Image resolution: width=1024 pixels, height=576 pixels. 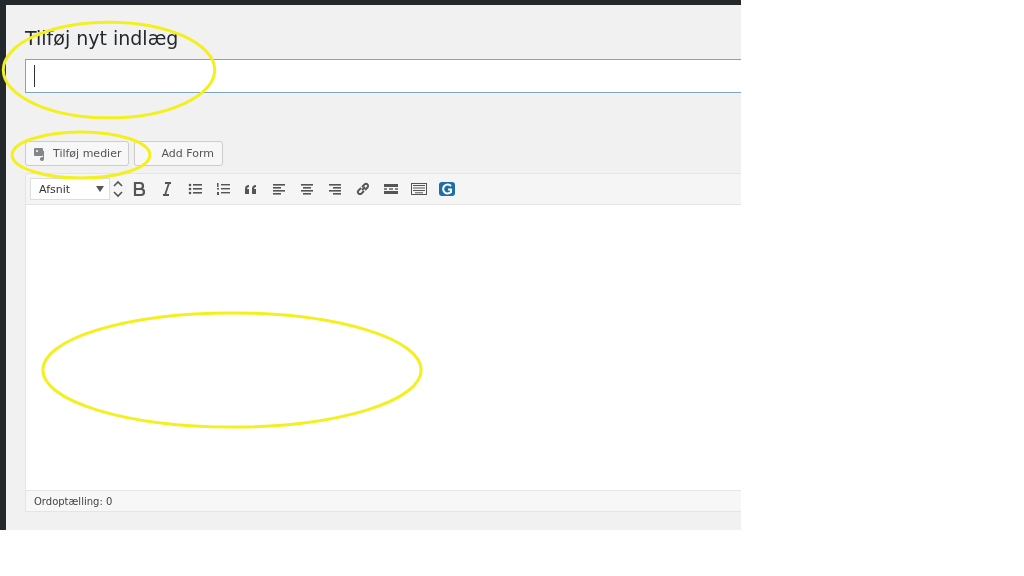 What do you see at coordinates (223, 189) in the screenshot?
I see `numbers-icon` at bounding box center [223, 189].